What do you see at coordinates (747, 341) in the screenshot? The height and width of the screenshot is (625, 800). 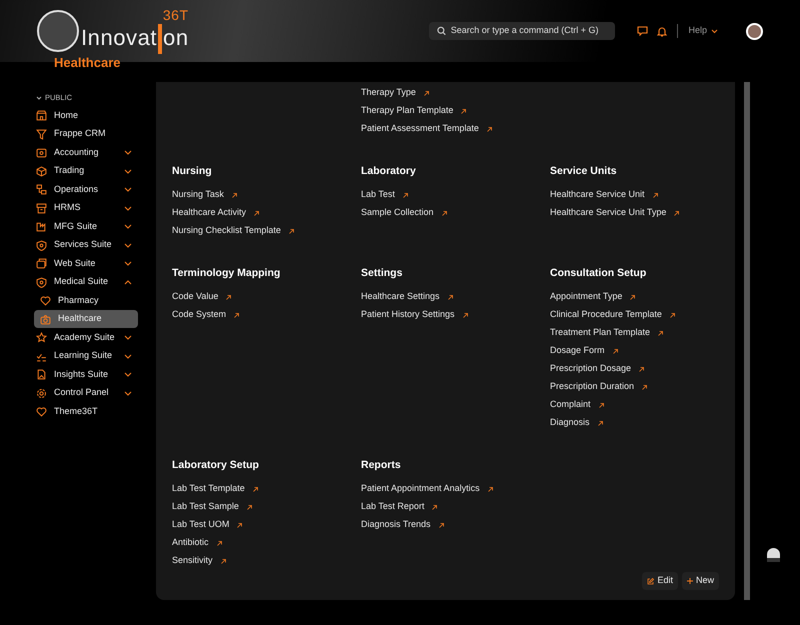 I see `scrollbar` at bounding box center [747, 341].